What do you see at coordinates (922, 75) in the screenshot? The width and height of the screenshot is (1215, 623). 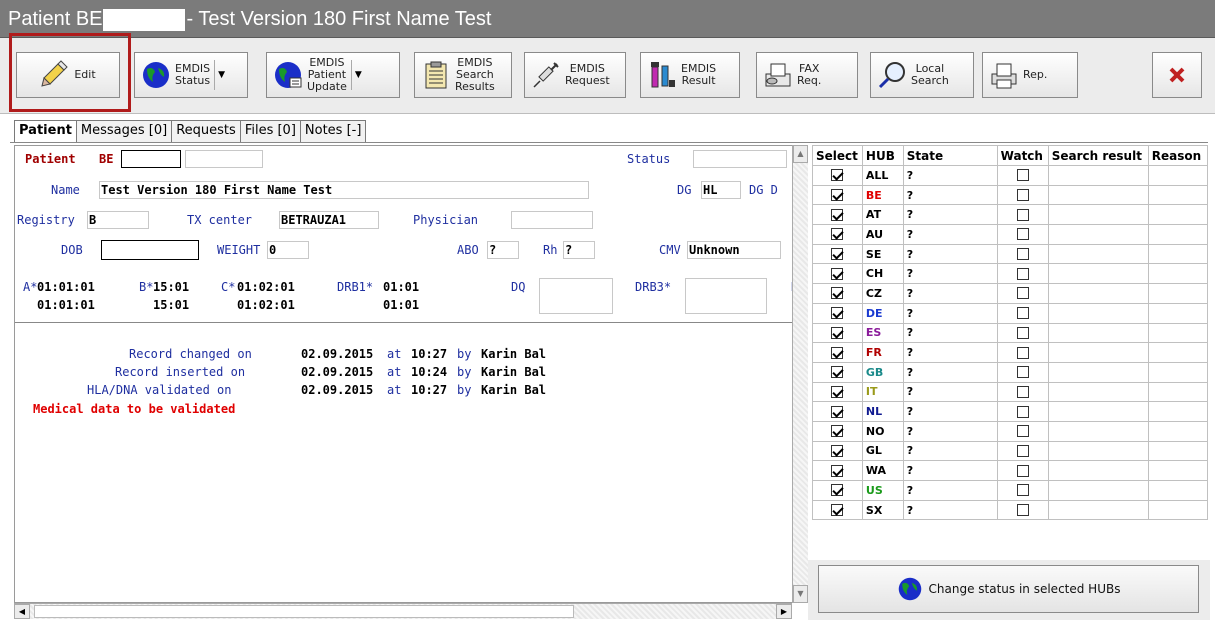 I see `local-search-button: Local Search` at bounding box center [922, 75].